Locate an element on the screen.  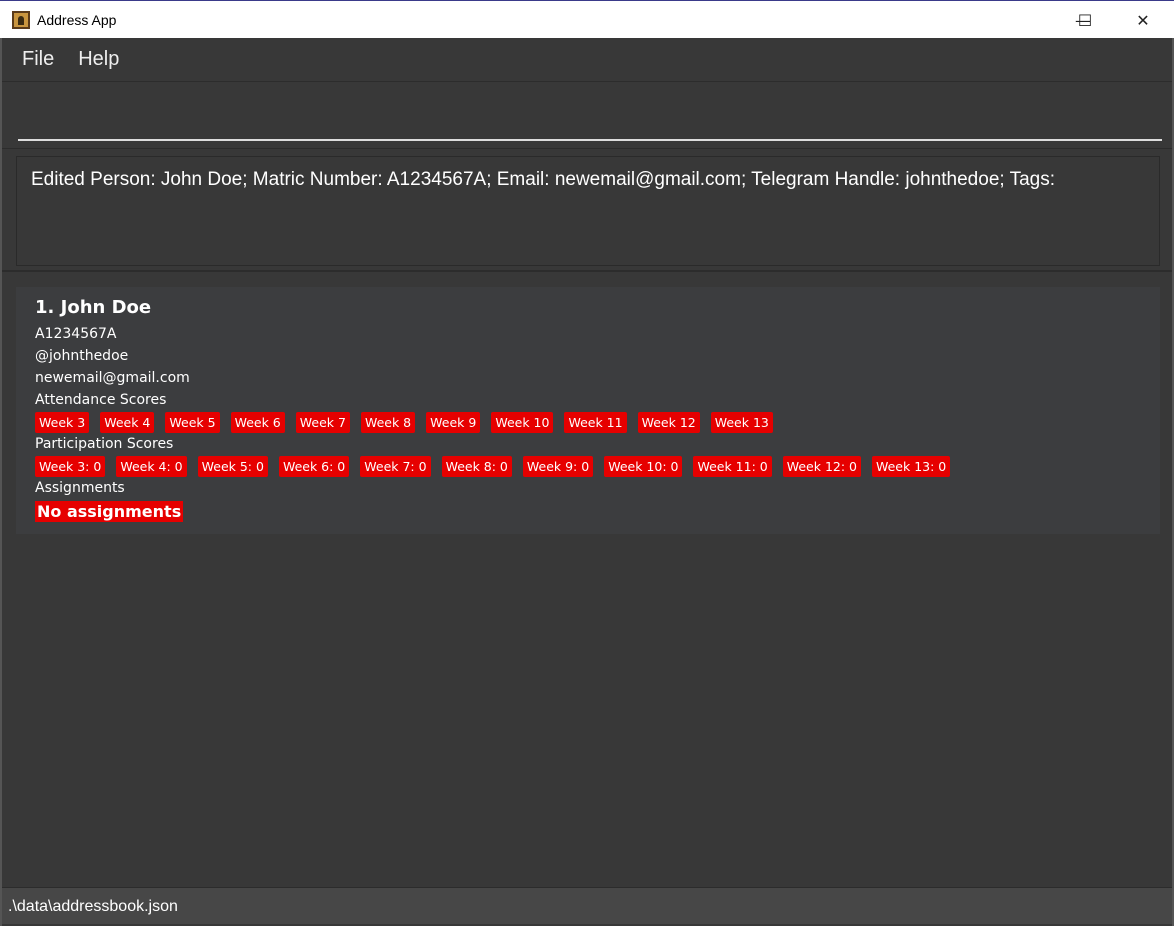
attendance-tag: Week 4 is located at coordinates (127, 422).